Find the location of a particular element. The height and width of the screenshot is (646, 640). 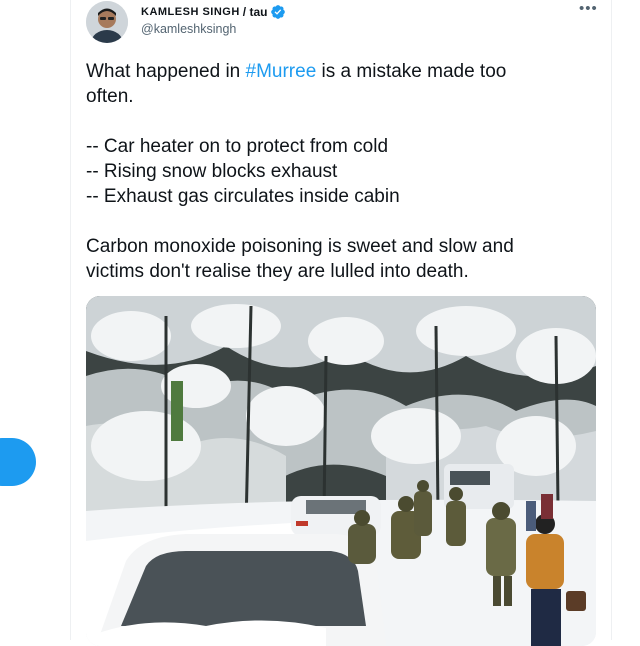

background-left is located at coordinates (35, 320).